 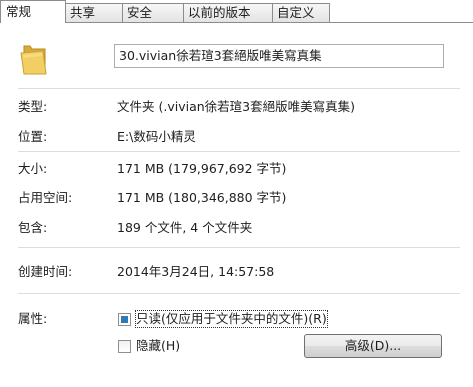 What do you see at coordinates (158, 346) in the screenshot?
I see `hidden-checkbox-label: 隐藏(H)` at bounding box center [158, 346].